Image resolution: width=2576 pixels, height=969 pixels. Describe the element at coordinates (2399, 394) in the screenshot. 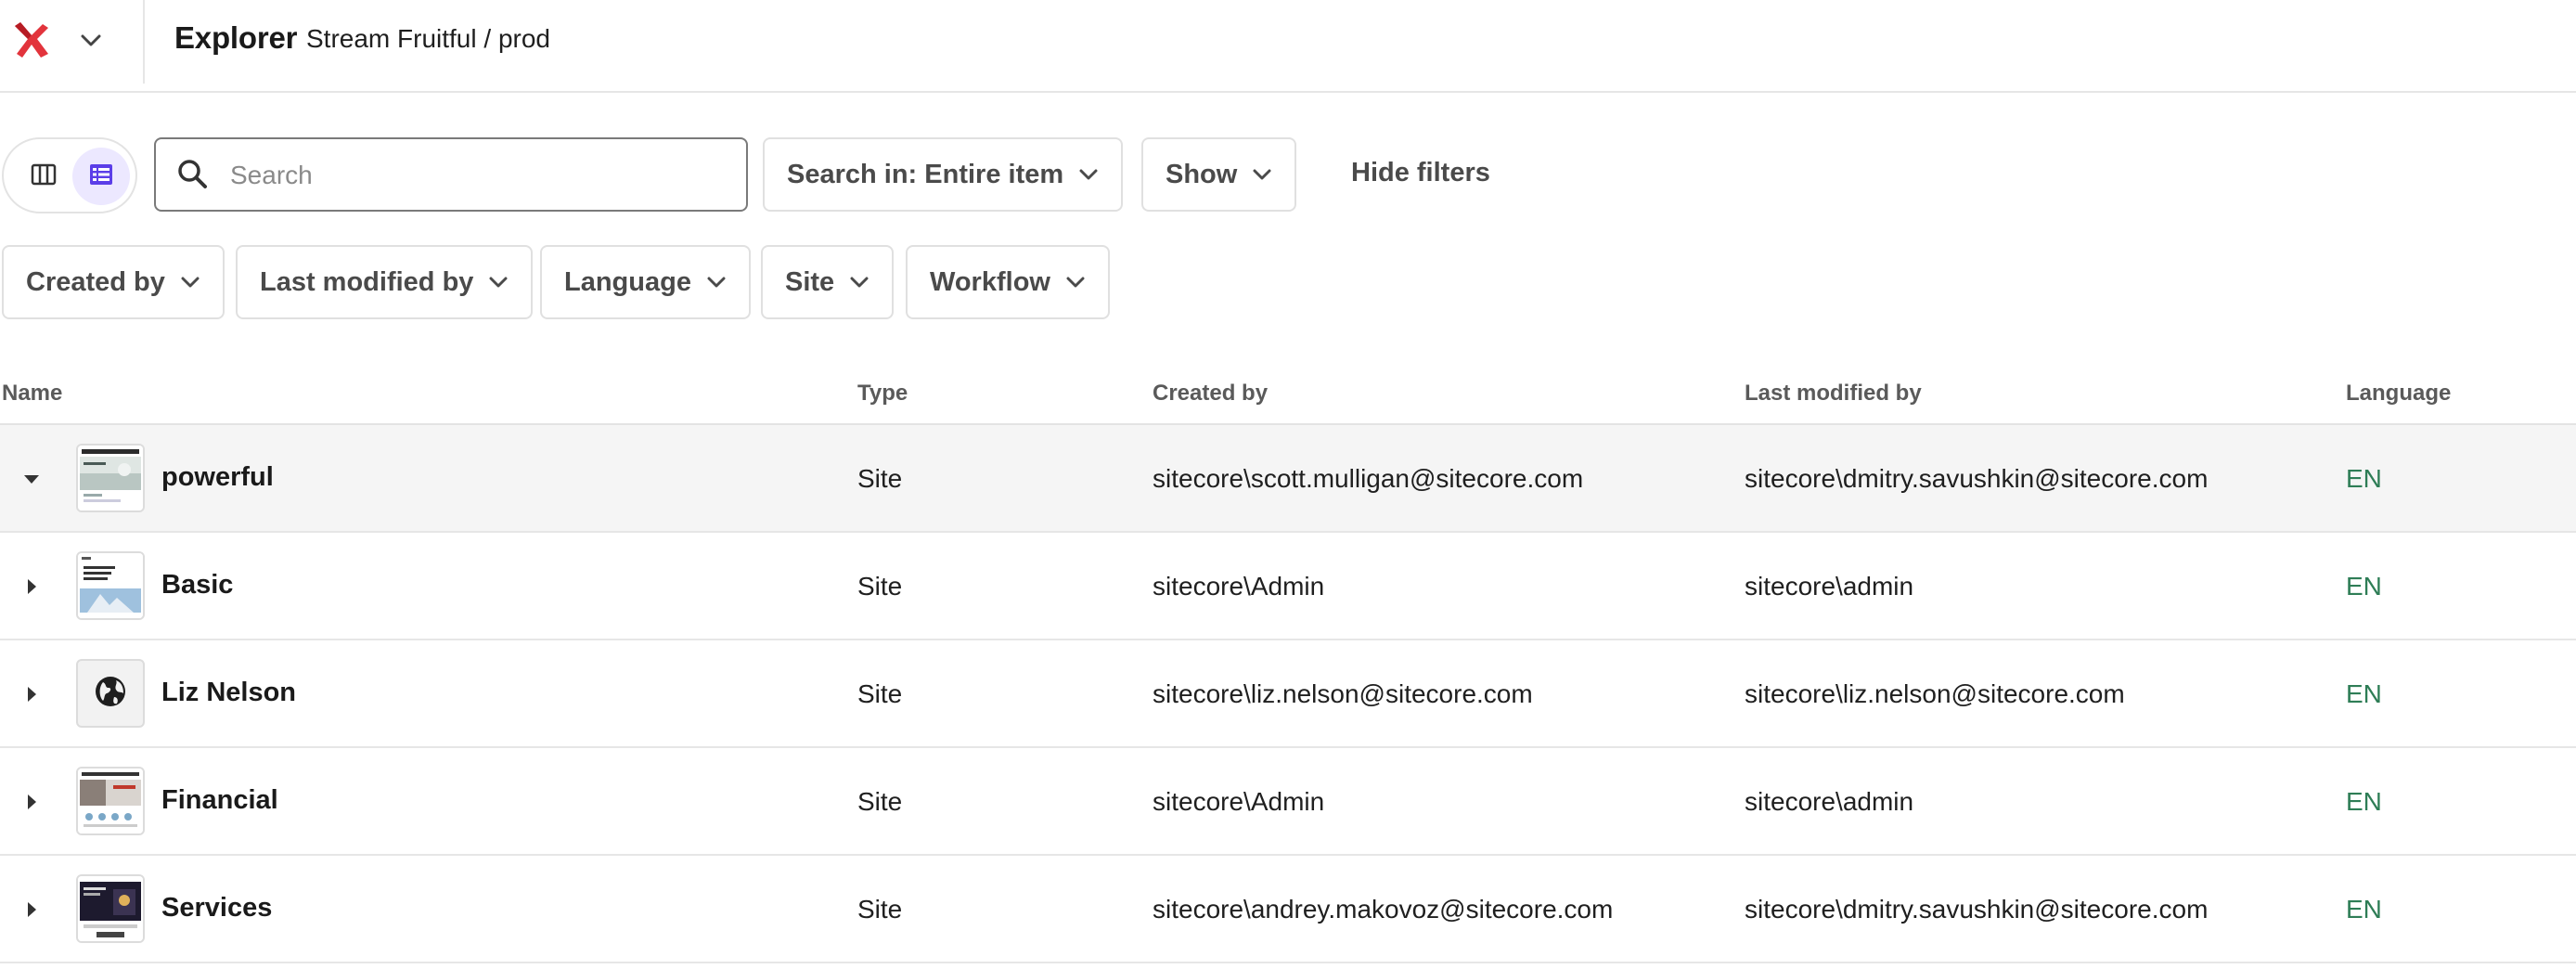

I see `column-header-language: Language` at that location.